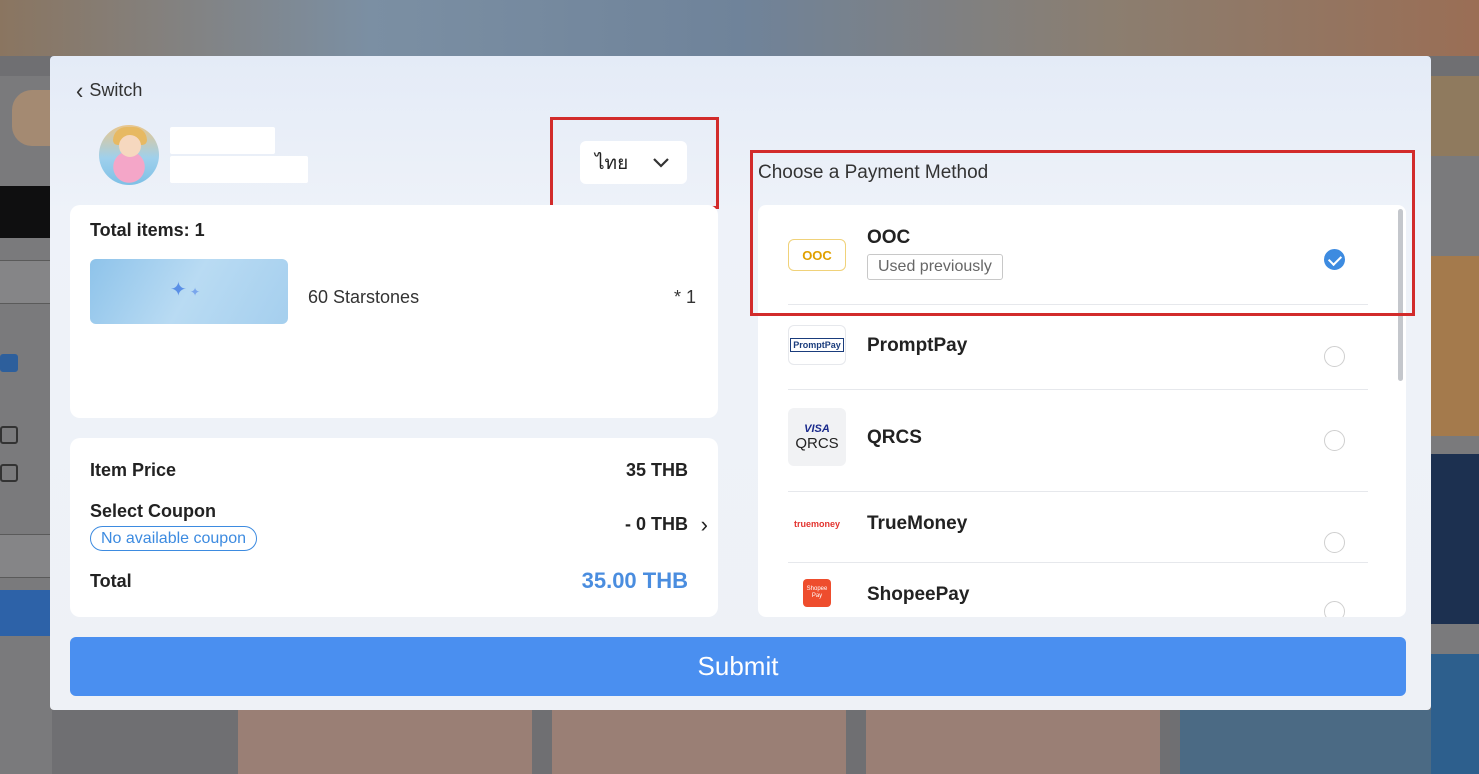 The width and height of the screenshot is (1479, 774). What do you see at coordinates (1334, 259) in the screenshot?
I see `radio-ooc-checked` at bounding box center [1334, 259].